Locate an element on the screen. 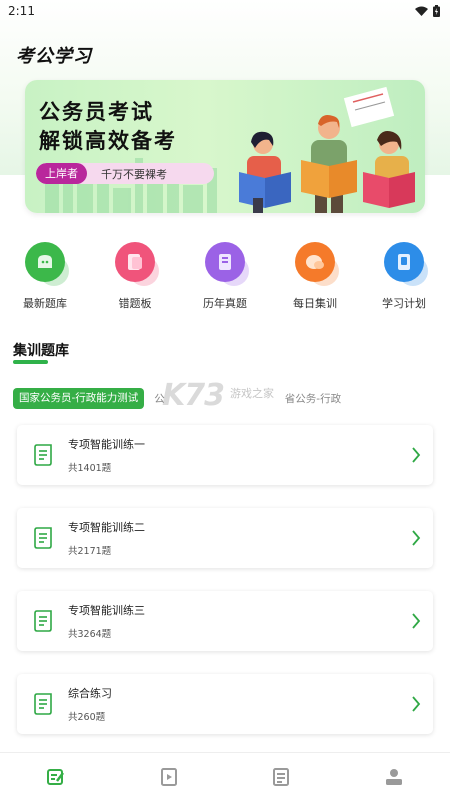 This screenshot has width=450, height=800. article-icon is located at coordinates (281, 776).